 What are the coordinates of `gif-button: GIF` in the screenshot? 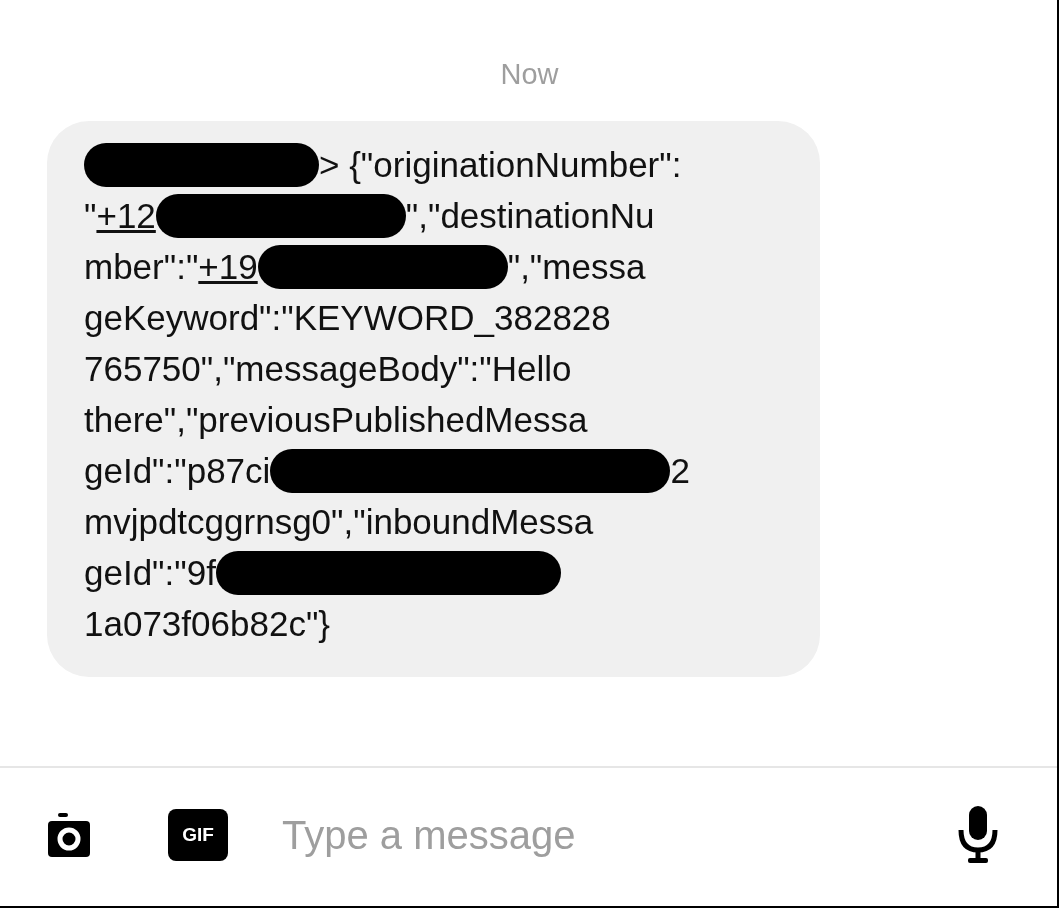 It's located at (198, 835).